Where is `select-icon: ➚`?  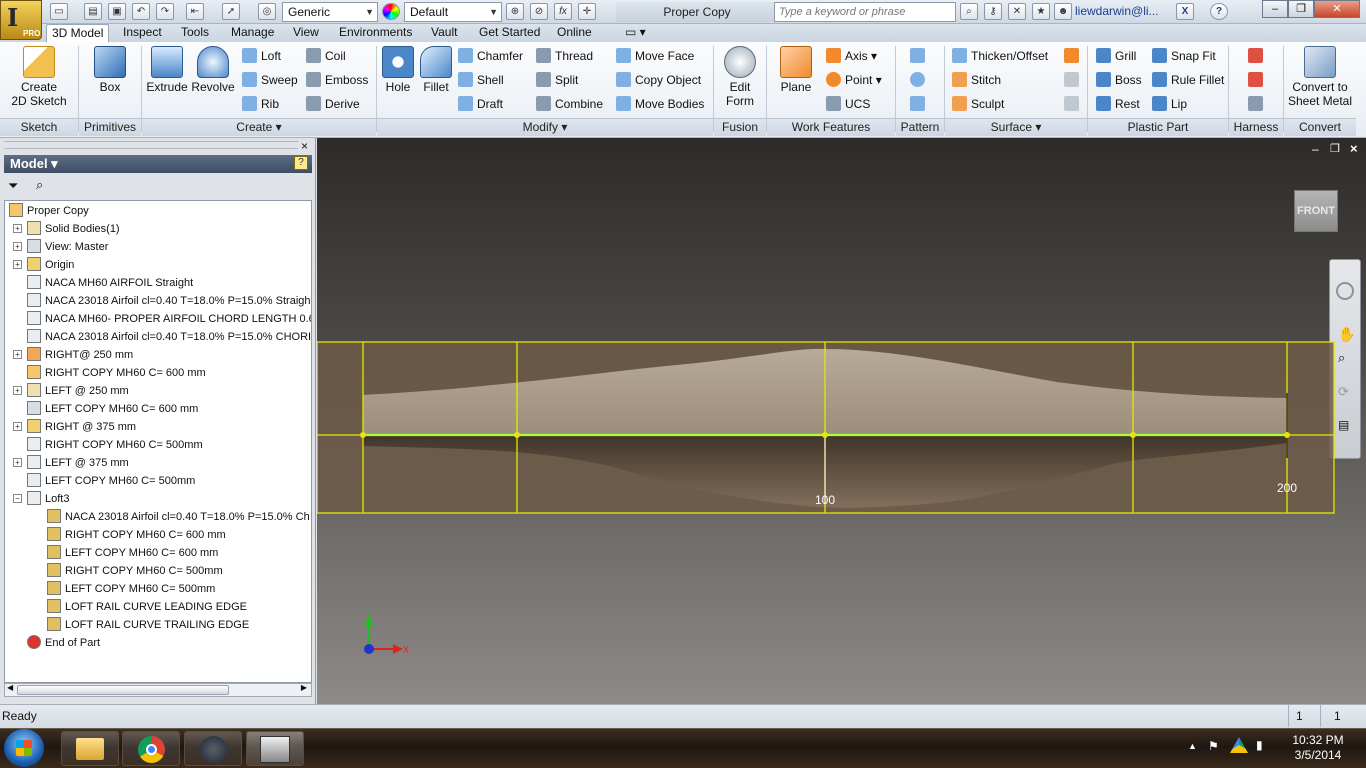 select-icon: ➚ is located at coordinates (231, 11).